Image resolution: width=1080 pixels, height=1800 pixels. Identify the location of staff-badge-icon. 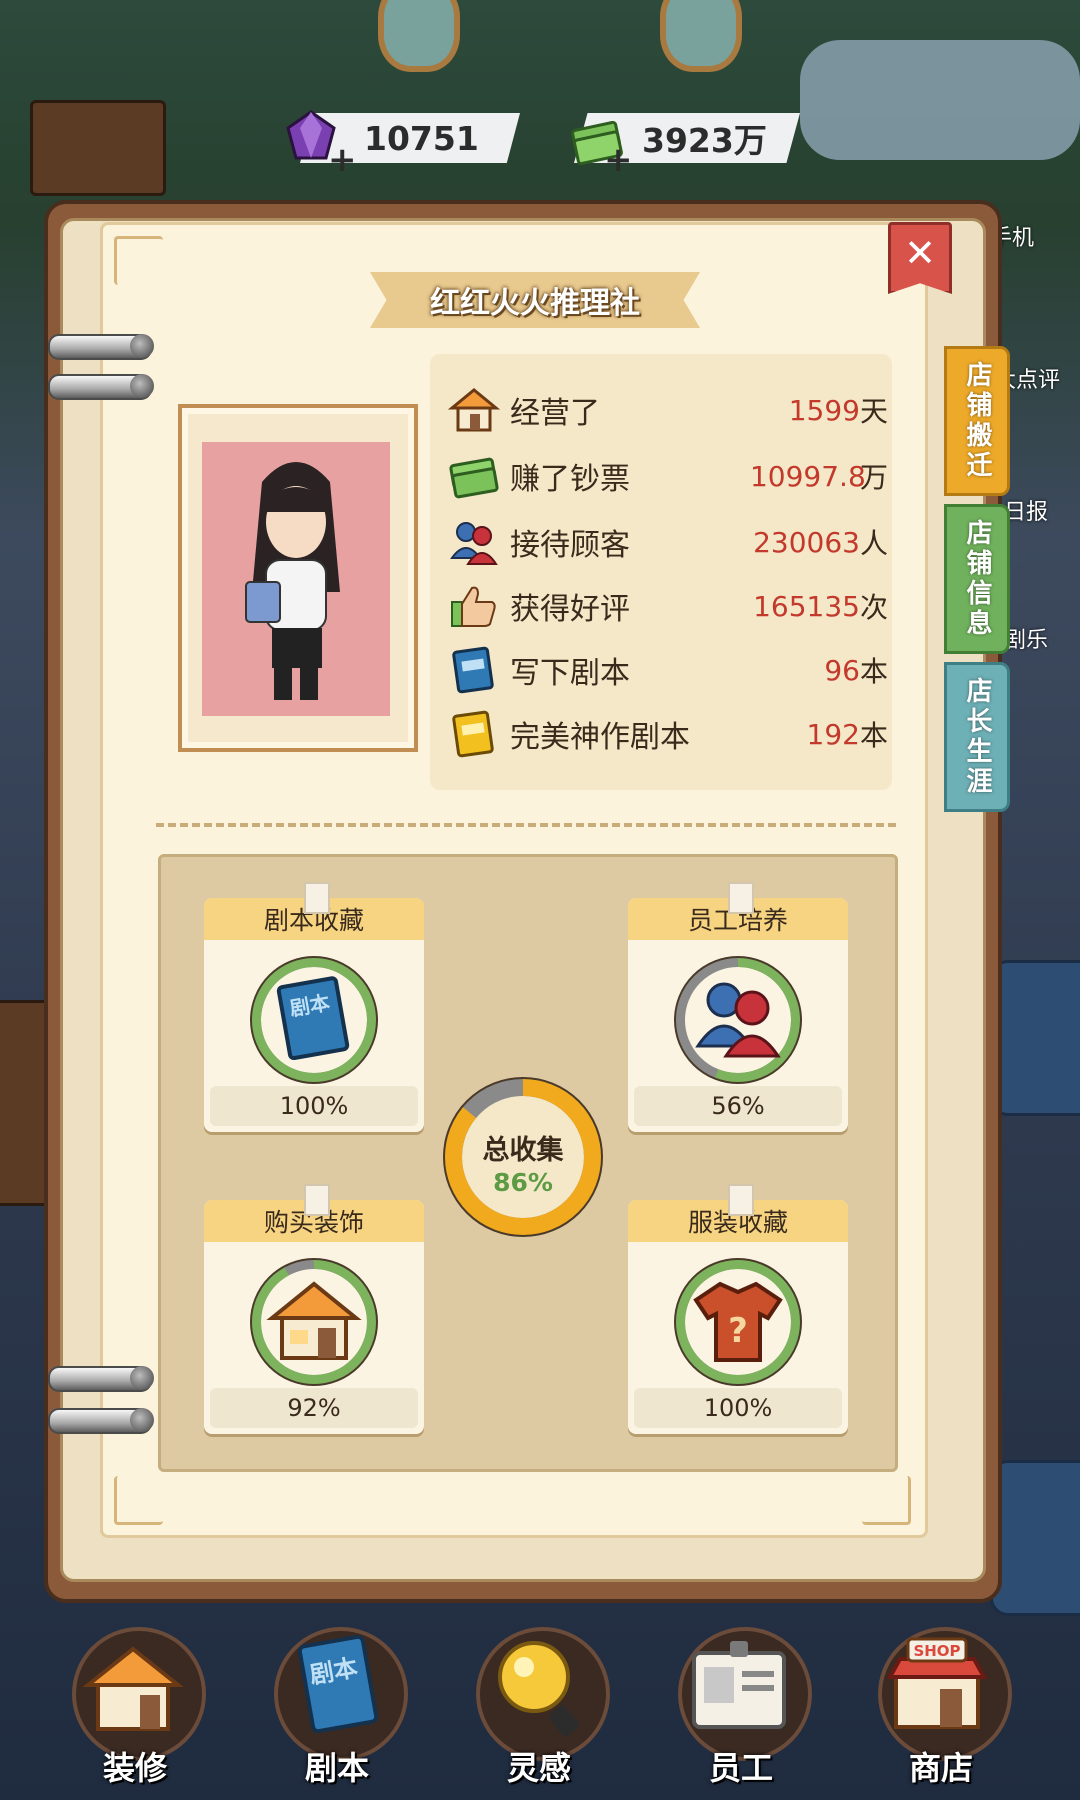
(739, 1685).